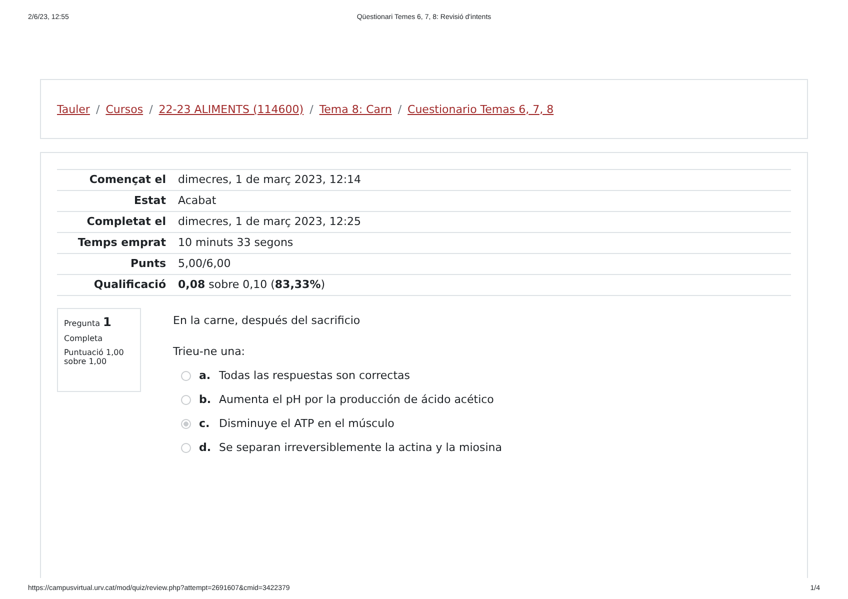 This screenshot has height=599, width=848. Describe the element at coordinates (114, 223) in the screenshot. I see `summary-label: Completat el` at that location.